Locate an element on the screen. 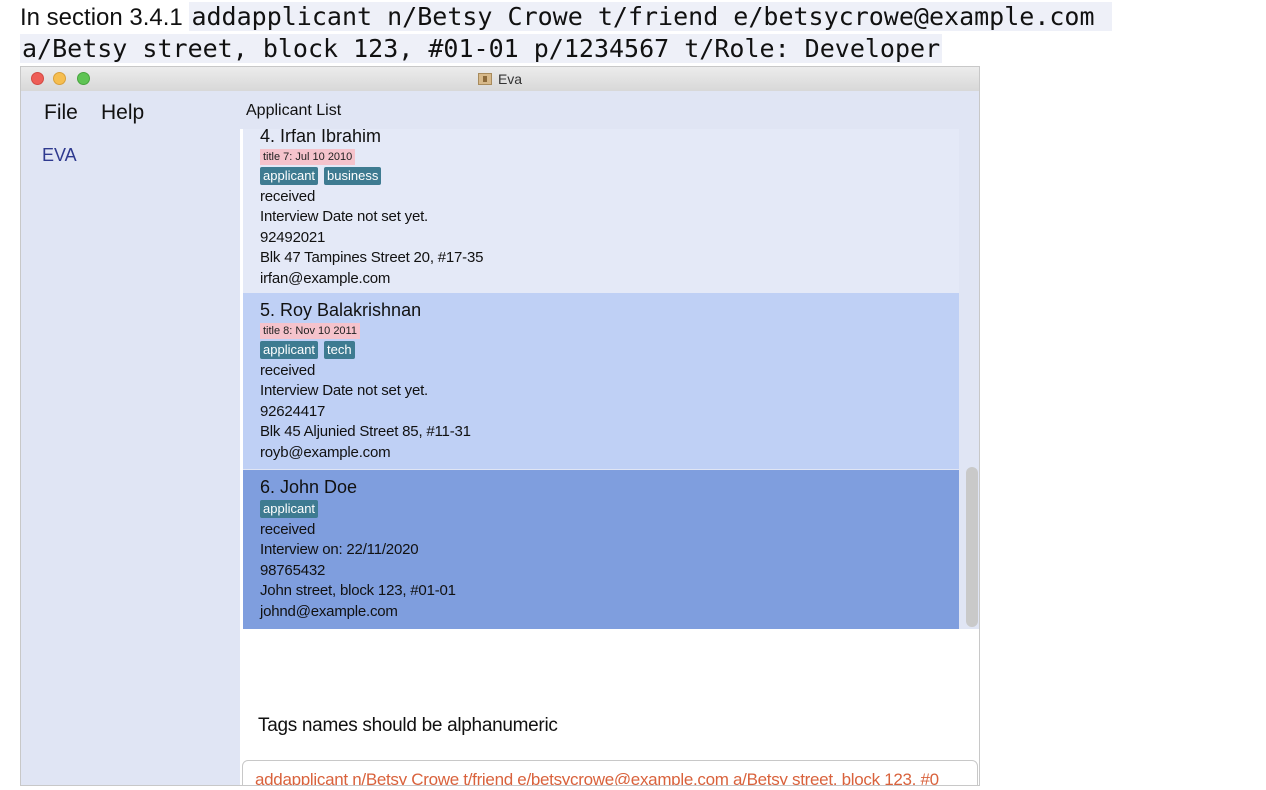  sidebar-item-eva: EVA is located at coordinates (59, 155).